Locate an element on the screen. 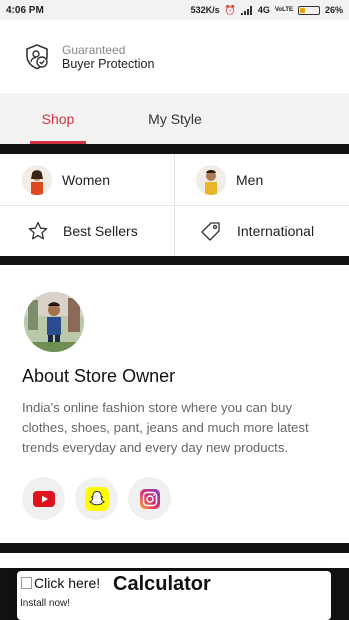  category-men-label: Men is located at coordinates (250, 179).